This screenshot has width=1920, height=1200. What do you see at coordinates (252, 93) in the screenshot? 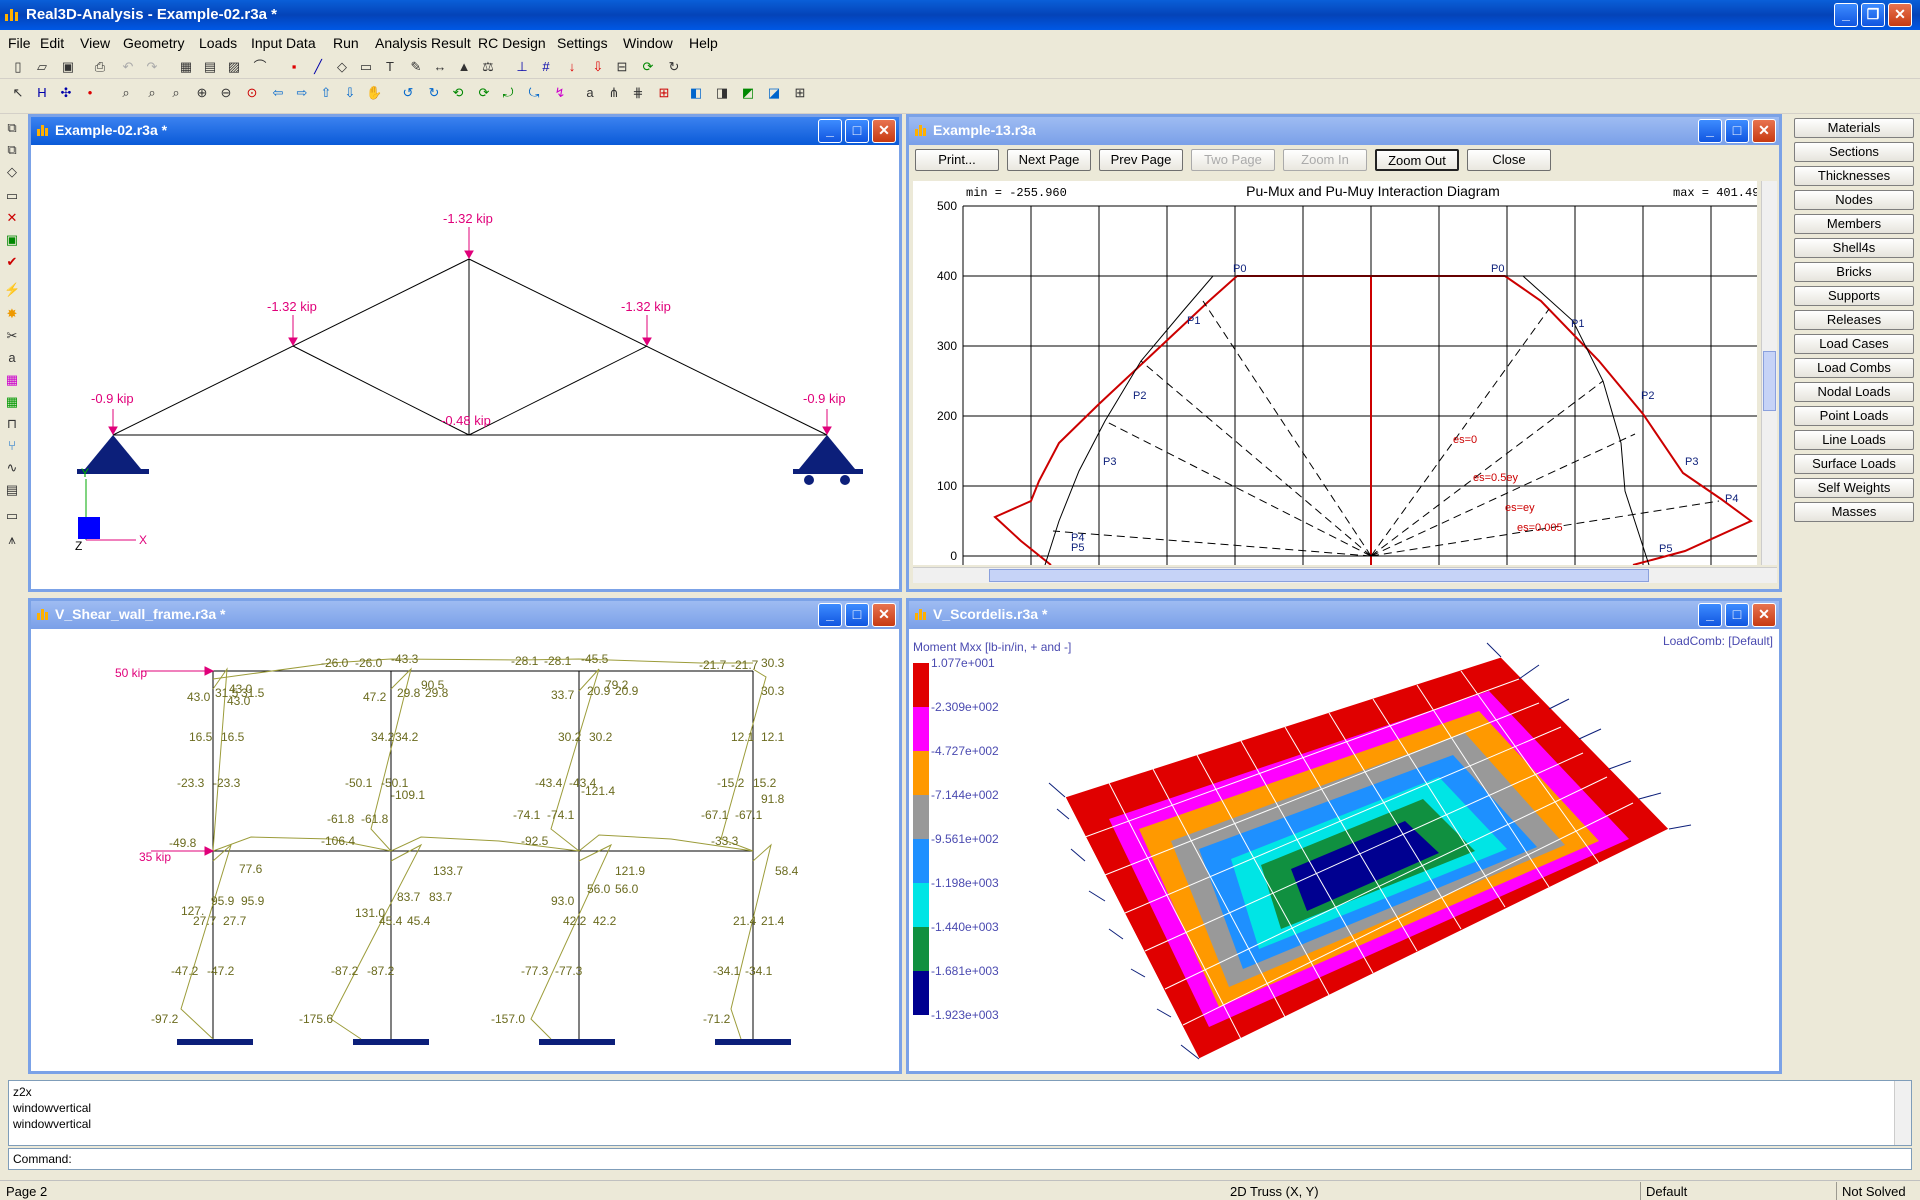
I see `zoom-real-icon: ⊙` at bounding box center [252, 93].